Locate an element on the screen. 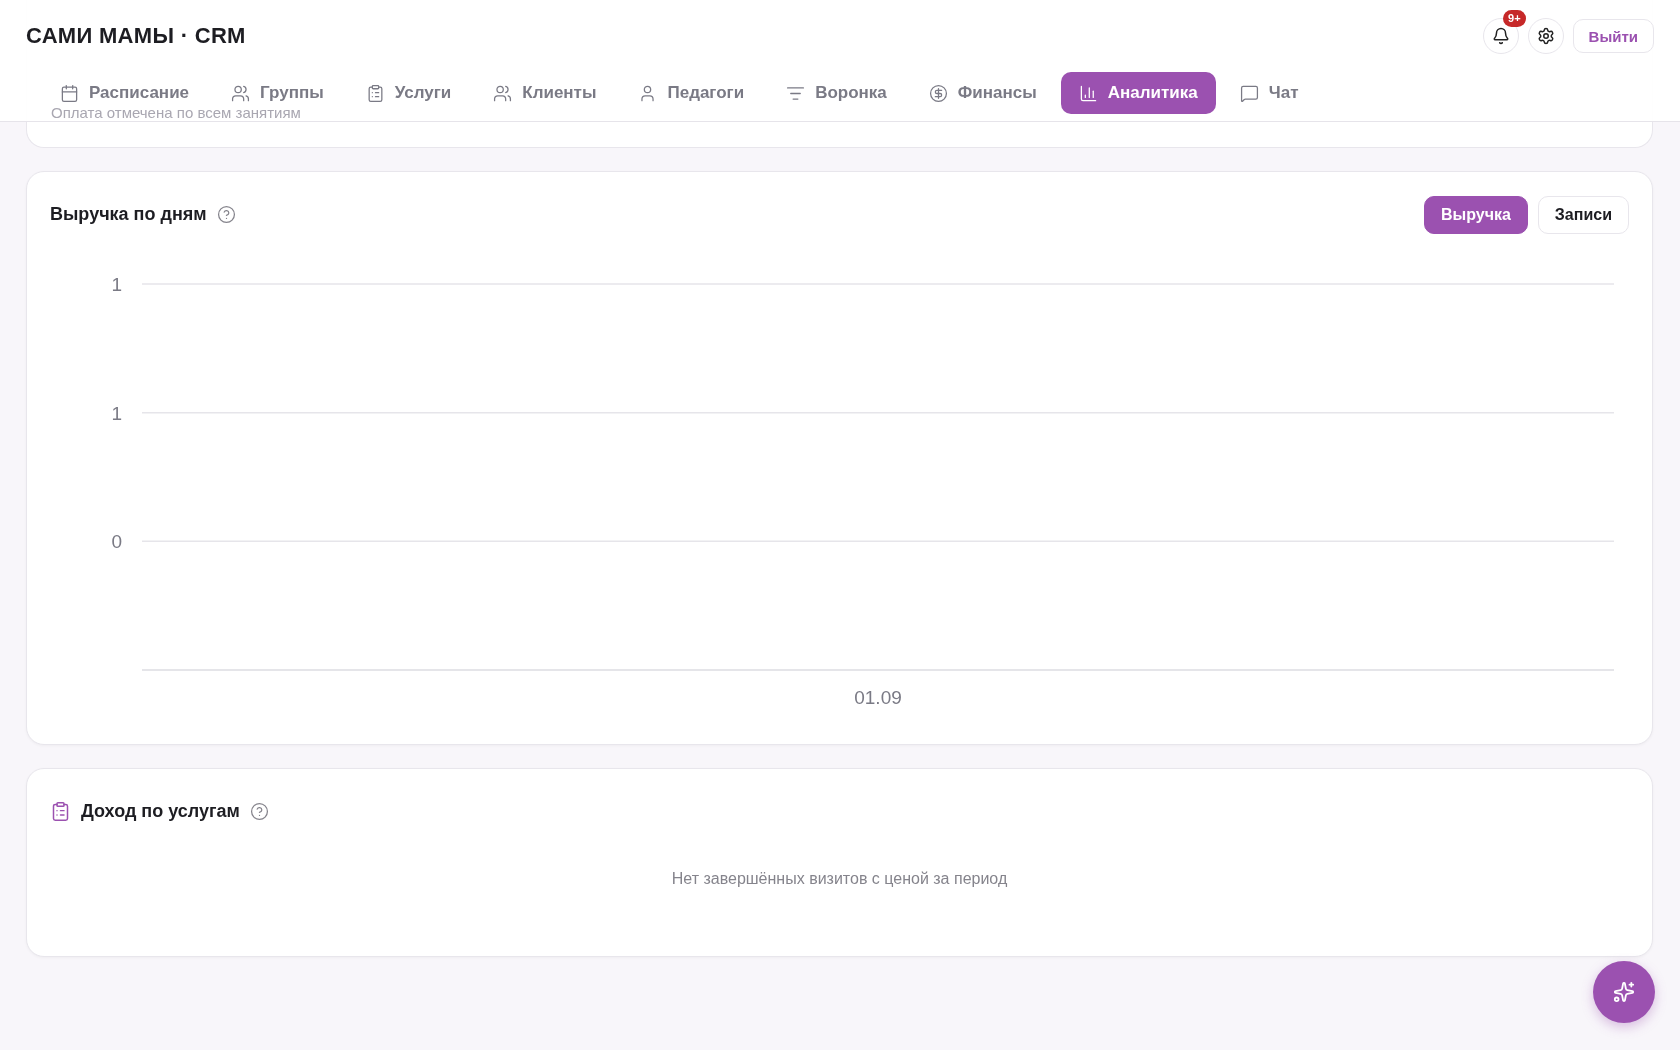 The image size is (1680, 1050). settings-button is located at coordinates (1545, 36).